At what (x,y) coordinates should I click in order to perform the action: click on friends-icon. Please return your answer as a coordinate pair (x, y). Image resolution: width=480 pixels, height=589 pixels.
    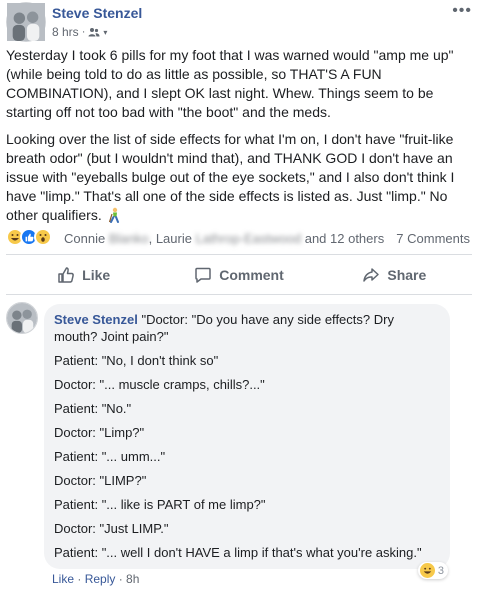
    Looking at the image, I should click on (94, 32).